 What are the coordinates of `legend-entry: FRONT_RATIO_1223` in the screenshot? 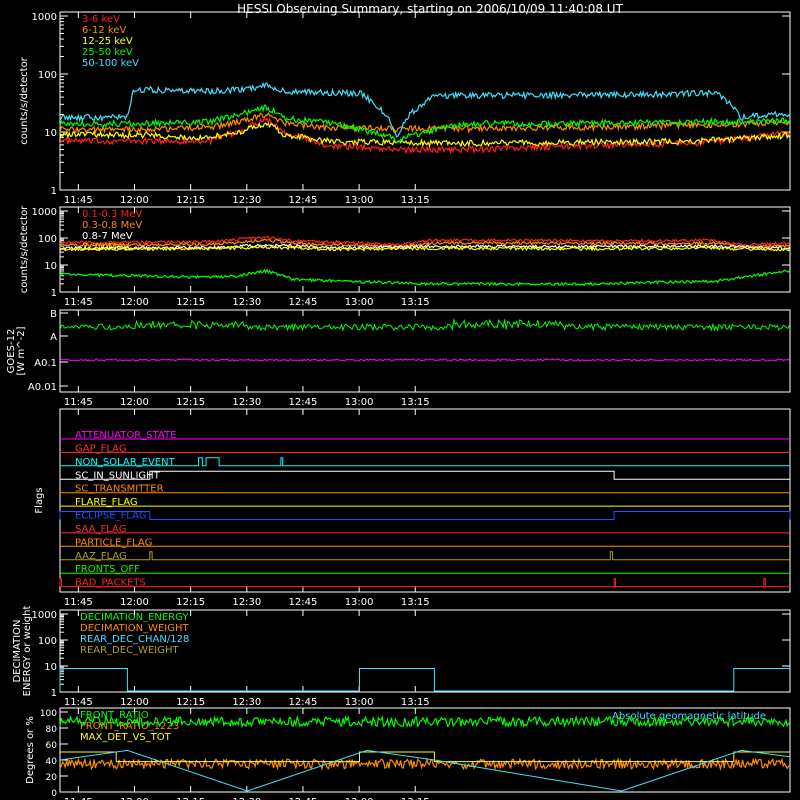 It's located at (129, 726).